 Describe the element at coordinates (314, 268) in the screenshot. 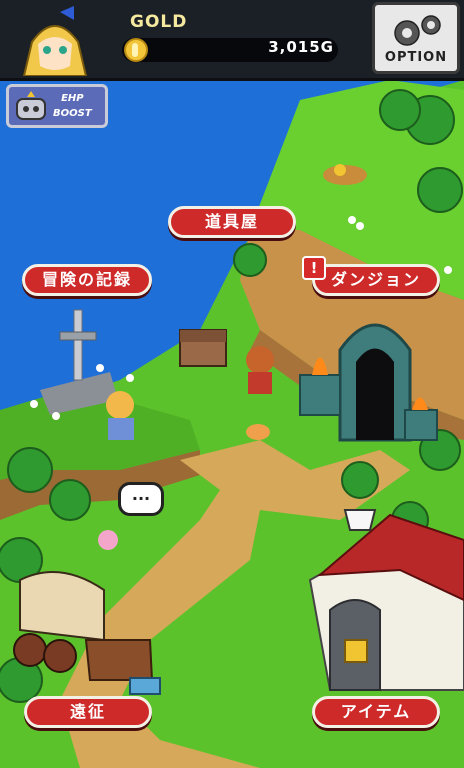

I see `dungeon-alert-icon: !` at that location.